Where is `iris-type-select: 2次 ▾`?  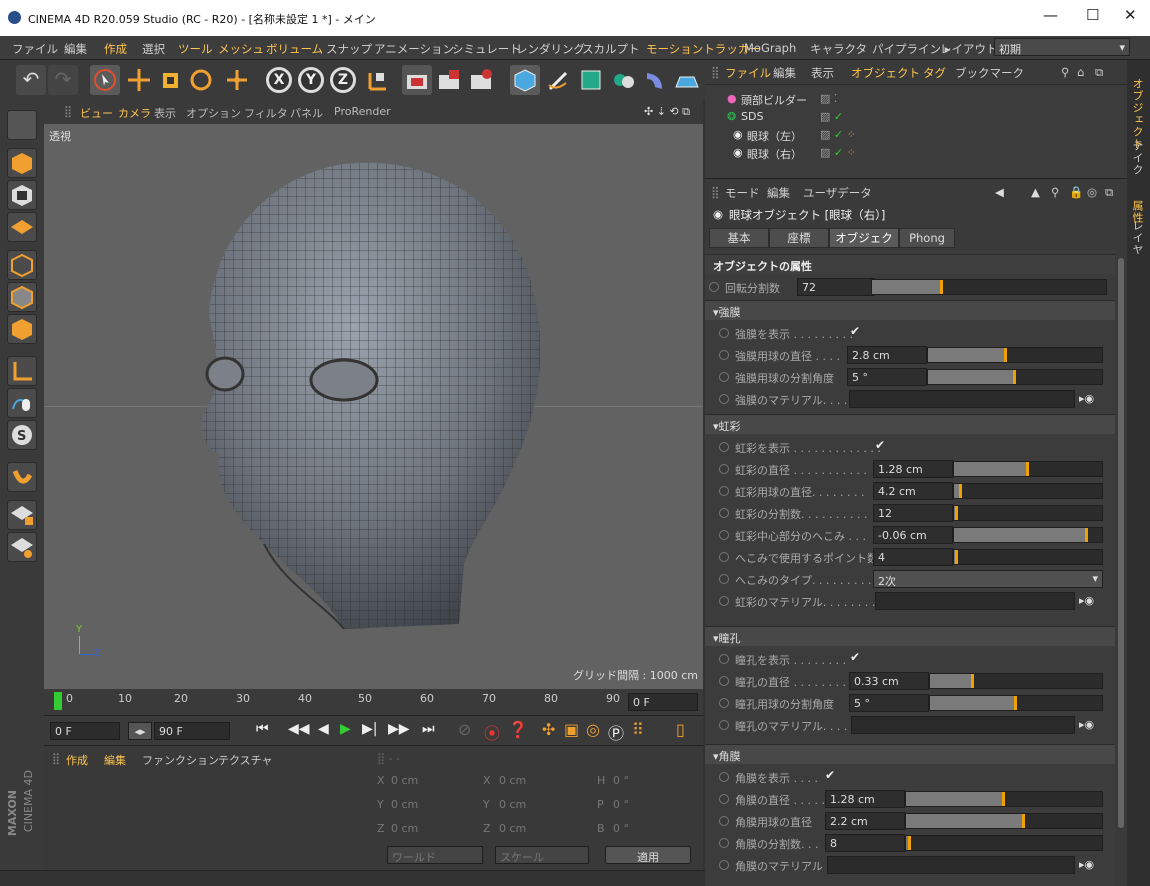
iris-type-select: 2次 ▾ is located at coordinates (988, 579).